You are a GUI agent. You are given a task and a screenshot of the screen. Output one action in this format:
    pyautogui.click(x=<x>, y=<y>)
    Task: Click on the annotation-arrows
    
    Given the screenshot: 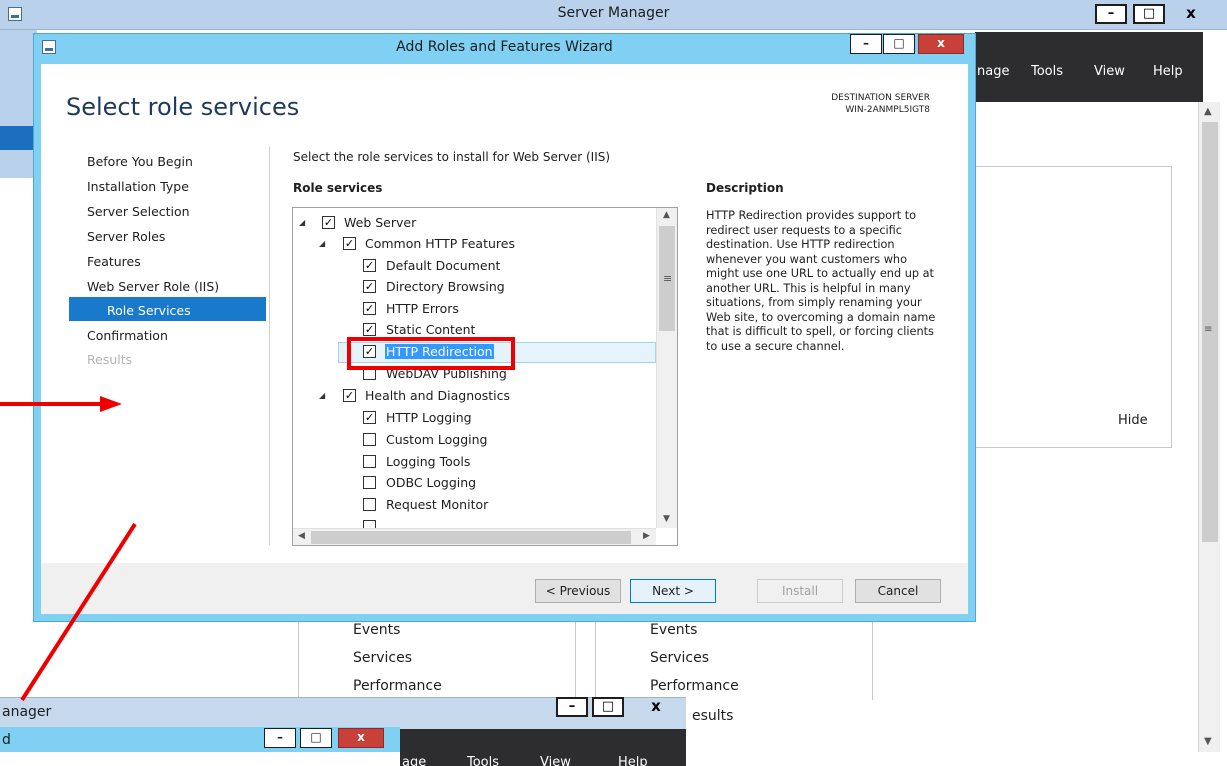 What is the action you would take?
    pyautogui.click(x=68, y=549)
    